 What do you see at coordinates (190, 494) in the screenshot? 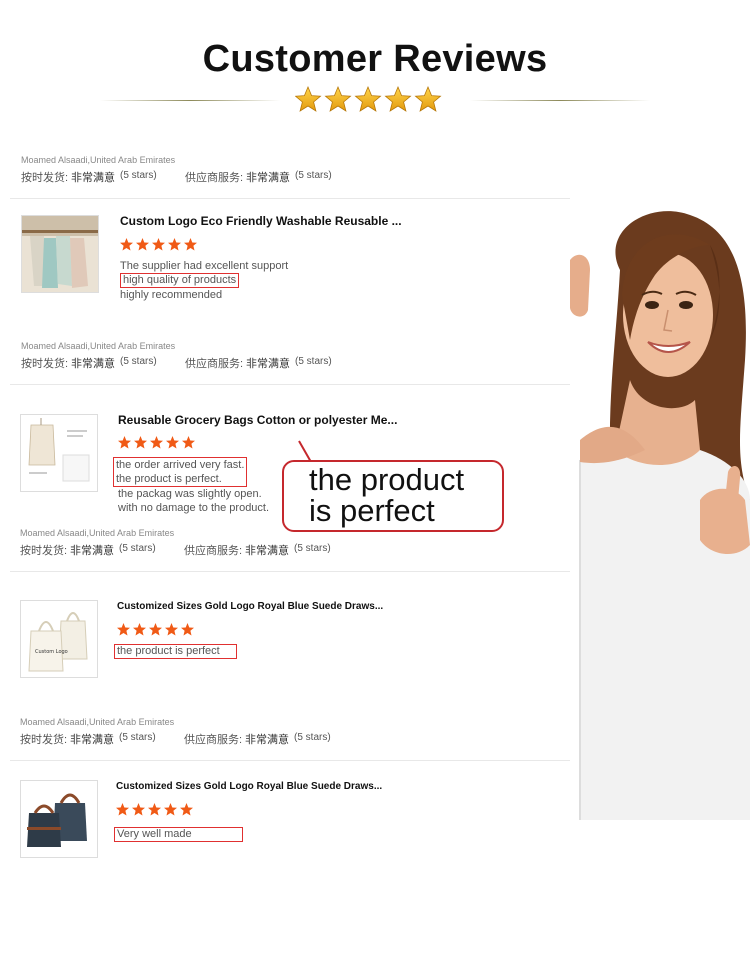
I see `review-line: the packag was slightly open.` at bounding box center [190, 494].